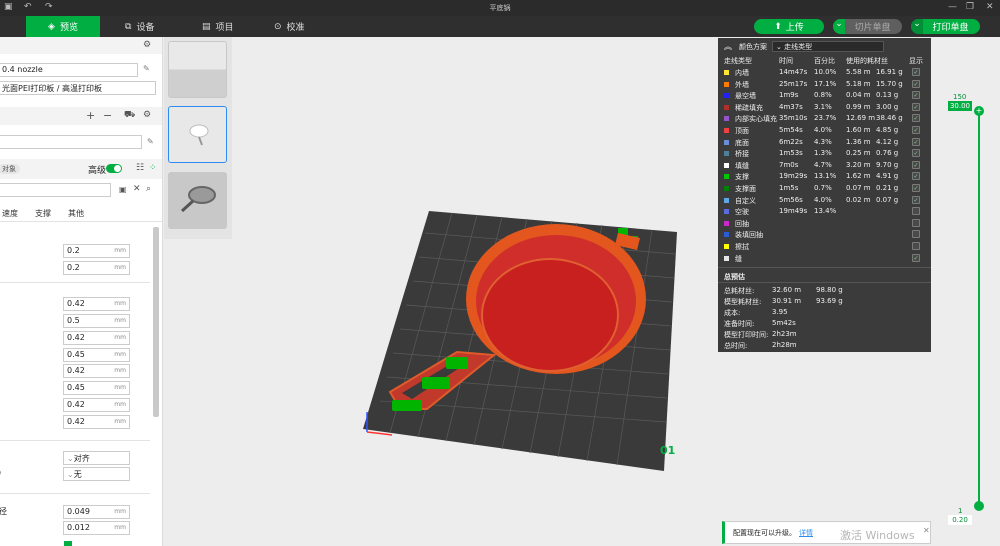 The height and width of the screenshot is (546, 1000). What do you see at coordinates (289, 26) in the screenshot?
I see `tab-calibration: ⊙ 校准` at bounding box center [289, 26].